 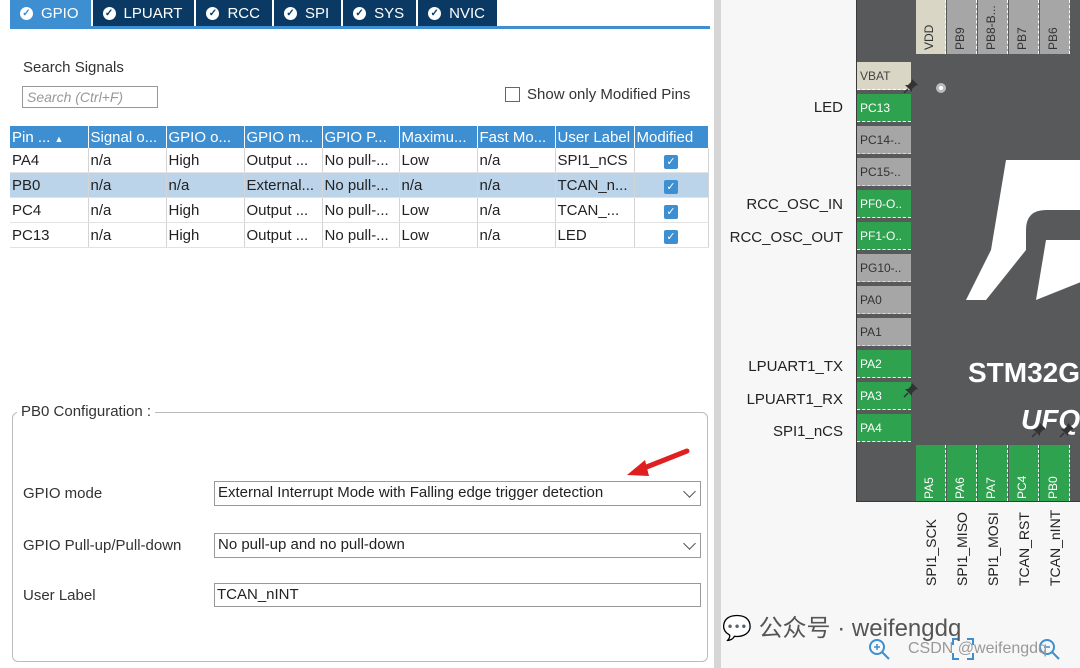 I want to click on csdn-watermark: CSDN @weifengdq, so click(x=977, y=648).